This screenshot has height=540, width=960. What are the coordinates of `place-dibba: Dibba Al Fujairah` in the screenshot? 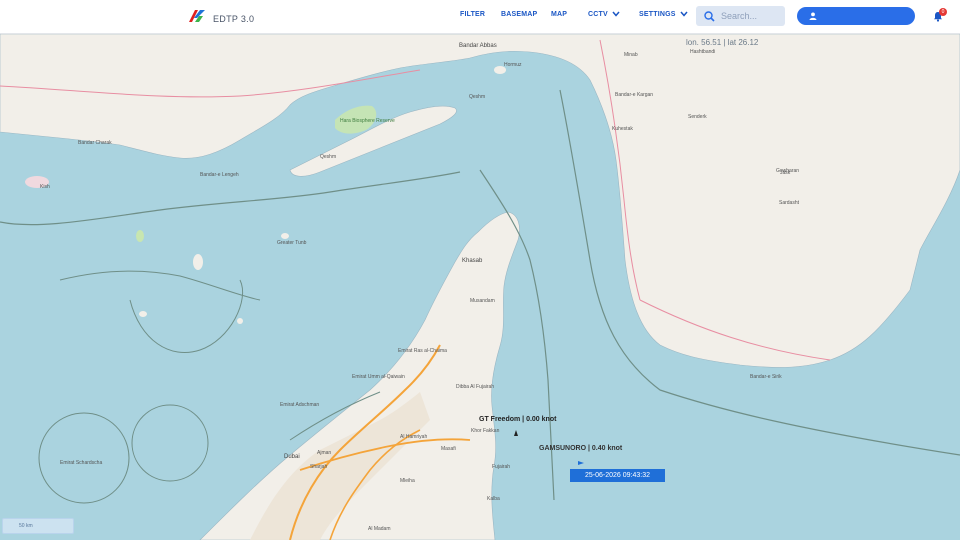 It's located at (475, 387).